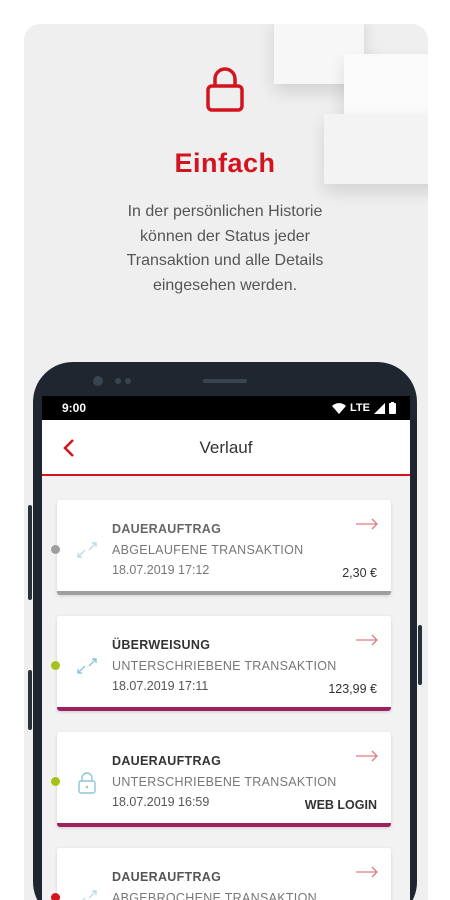 This screenshot has width=450, height=900. I want to click on speaker, so click(225, 381).